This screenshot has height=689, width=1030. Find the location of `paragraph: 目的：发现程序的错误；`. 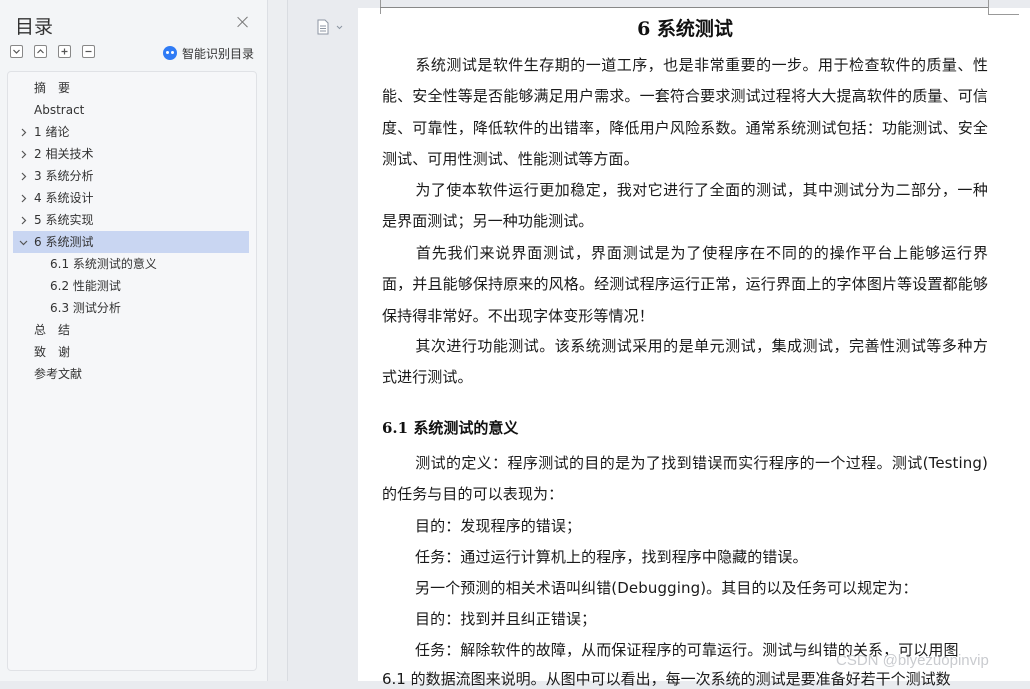

paragraph: 目的：发现程序的错误； is located at coordinates (498, 526).